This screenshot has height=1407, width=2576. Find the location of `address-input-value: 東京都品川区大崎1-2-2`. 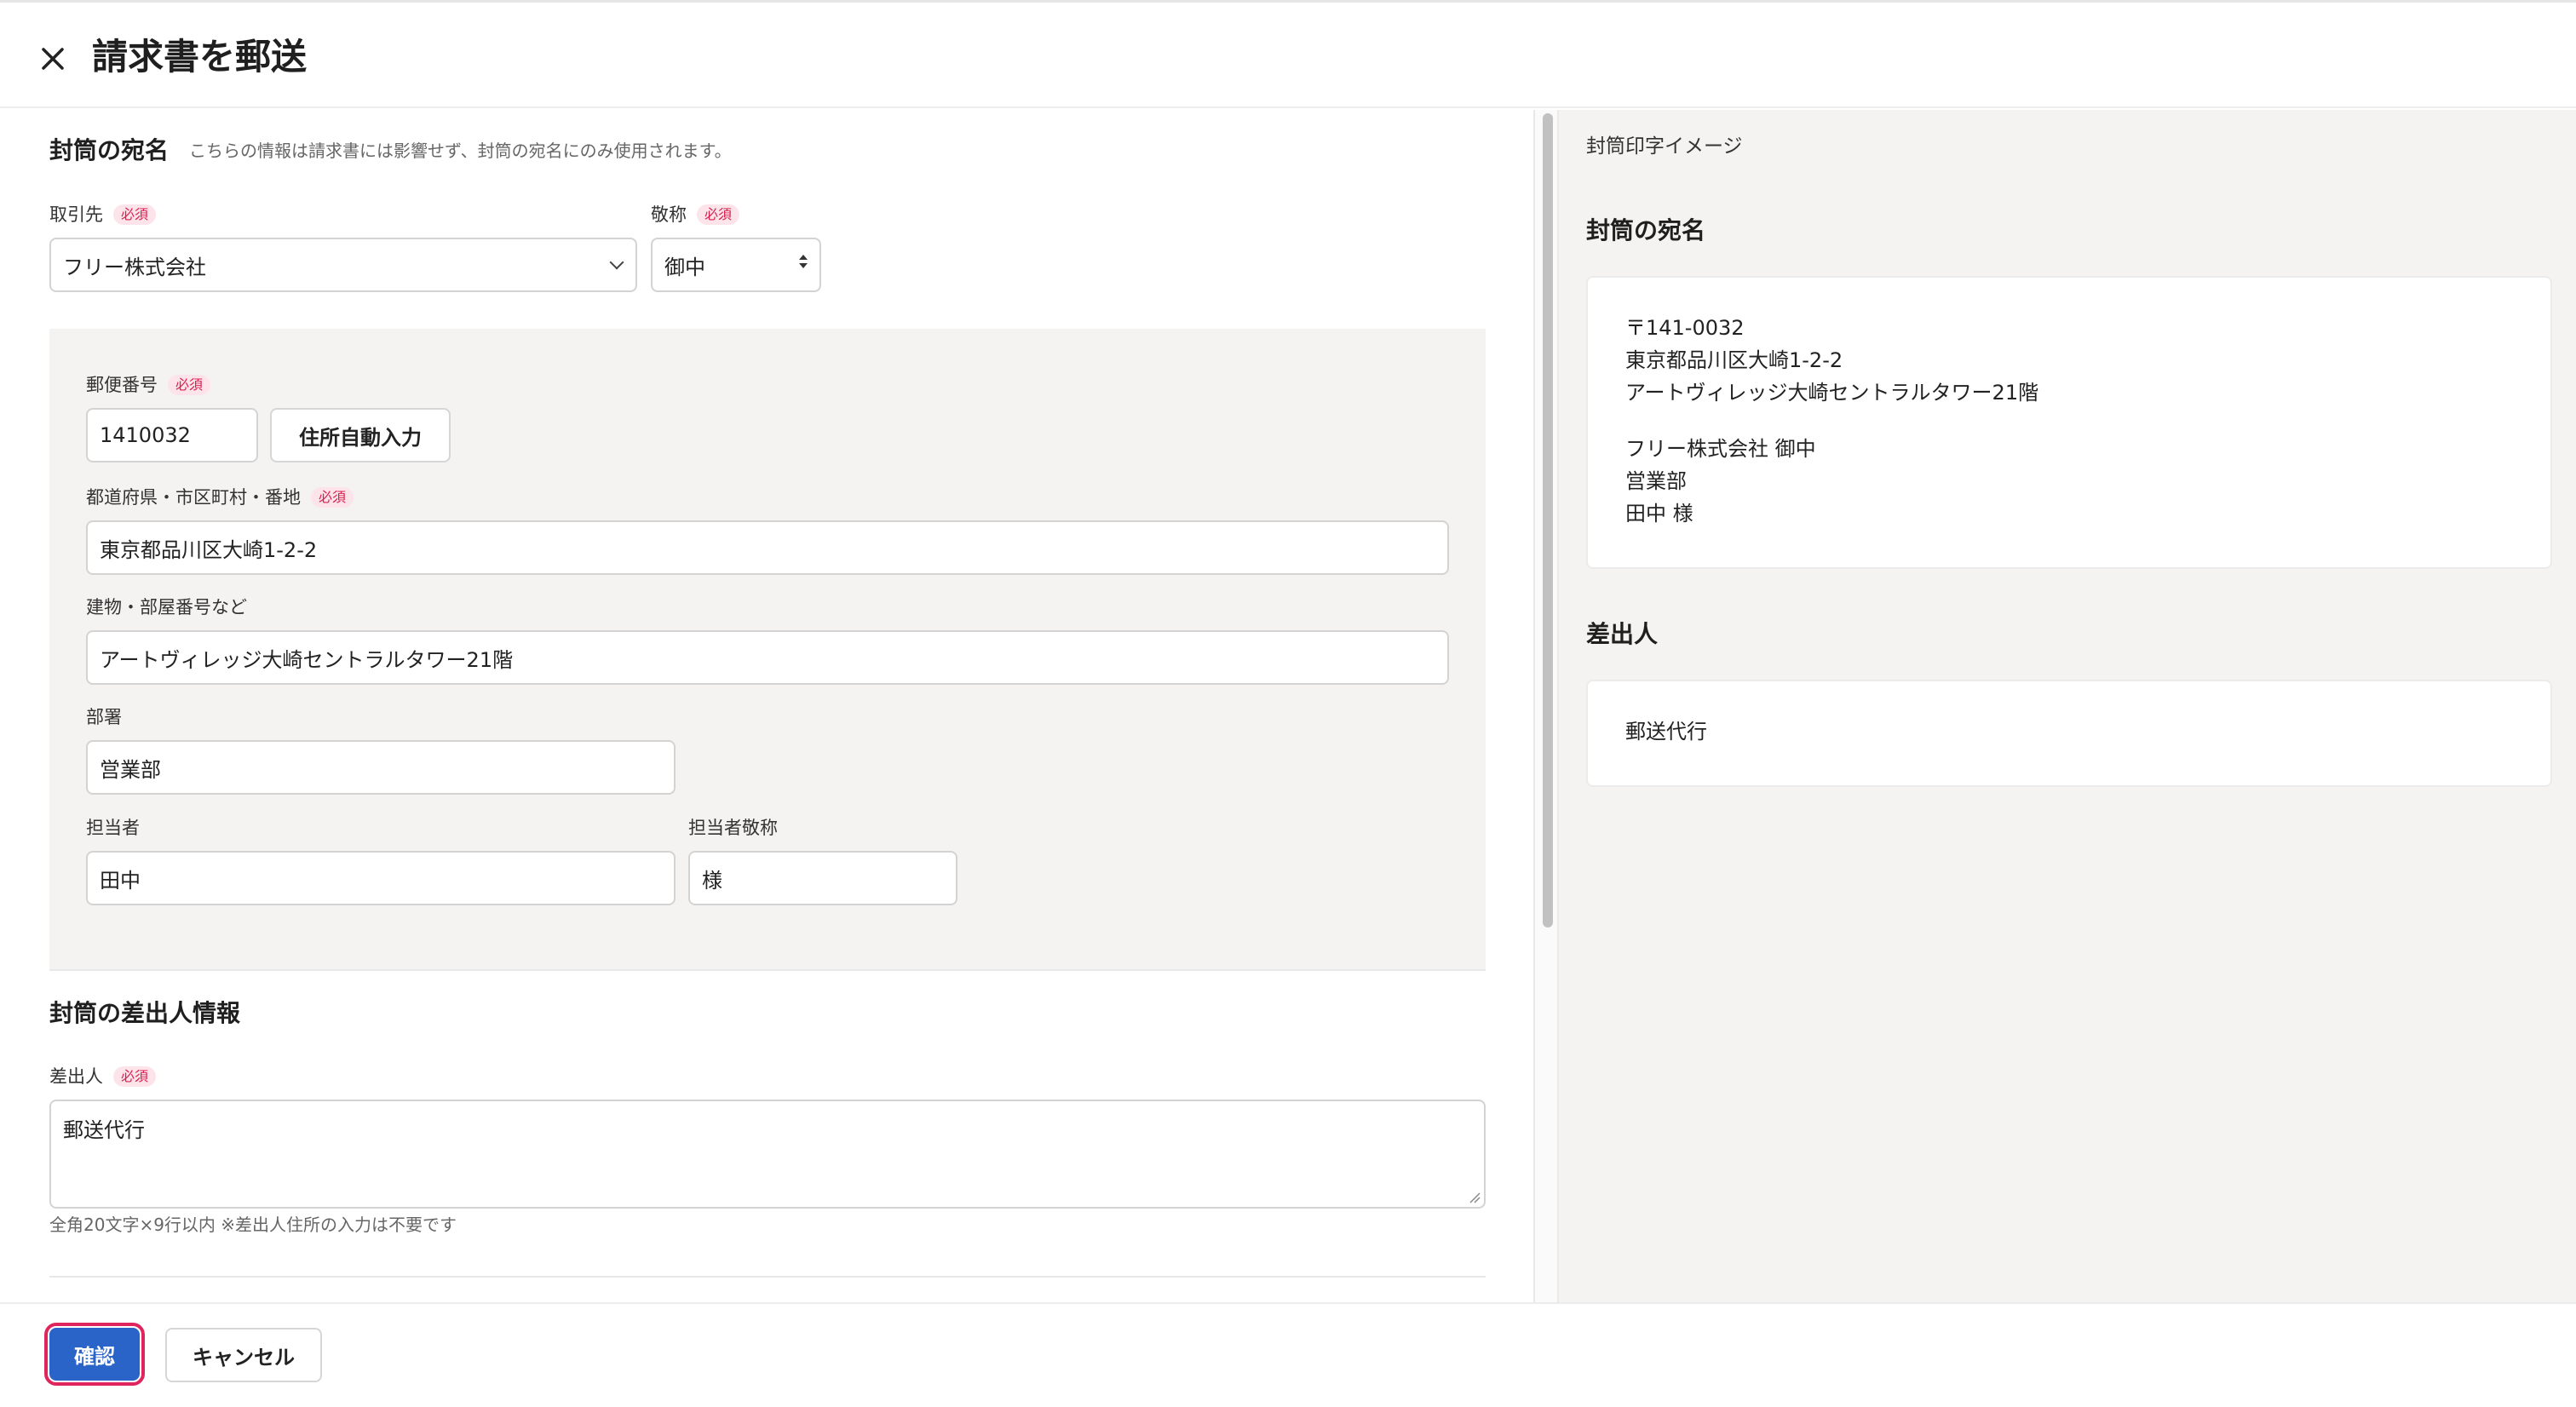

address-input-value: 東京都品川区大崎1-2-2 is located at coordinates (209, 549).